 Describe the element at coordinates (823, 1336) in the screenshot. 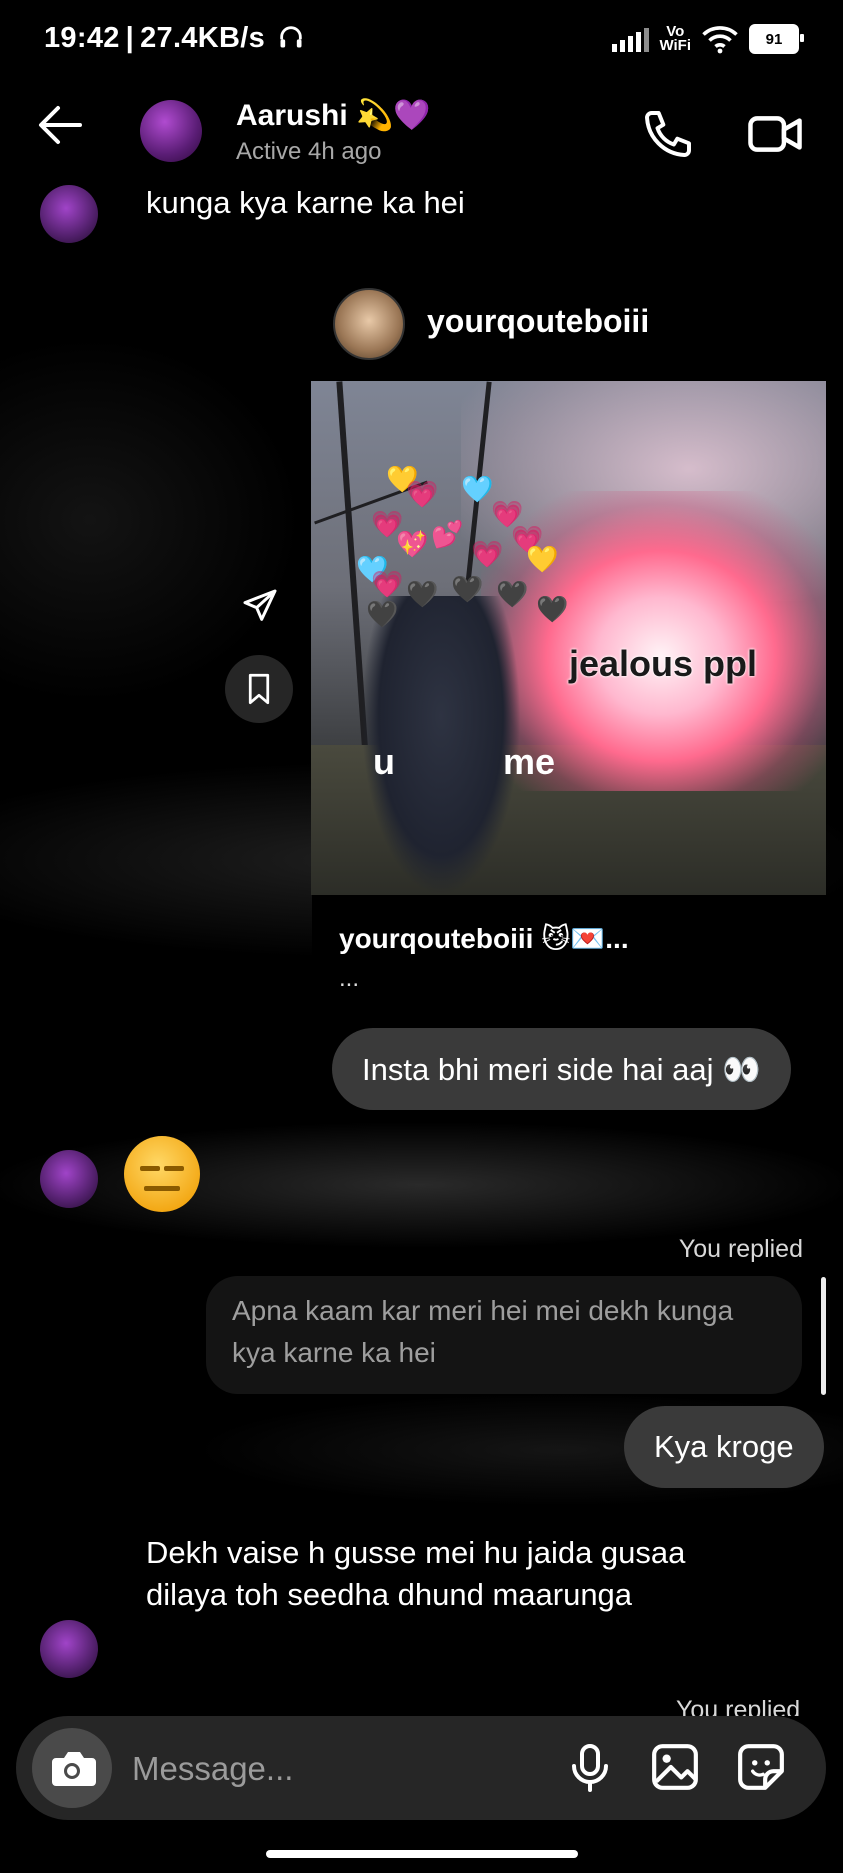

I see `quote-indicator-bar` at that location.